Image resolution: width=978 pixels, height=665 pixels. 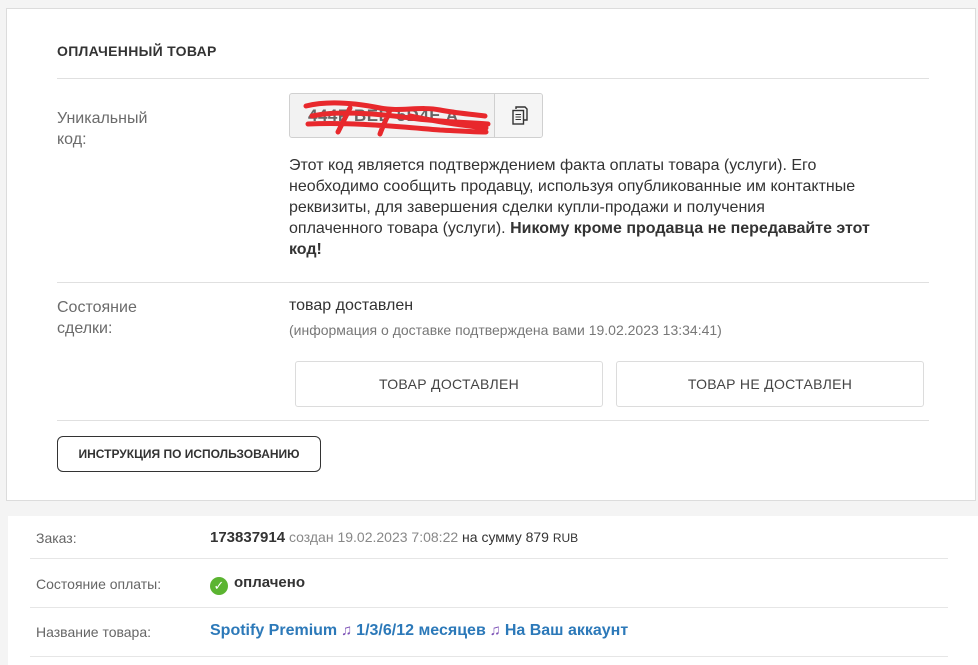 What do you see at coordinates (269, 582) in the screenshot?
I see `payment-status: оплачено` at bounding box center [269, 582].